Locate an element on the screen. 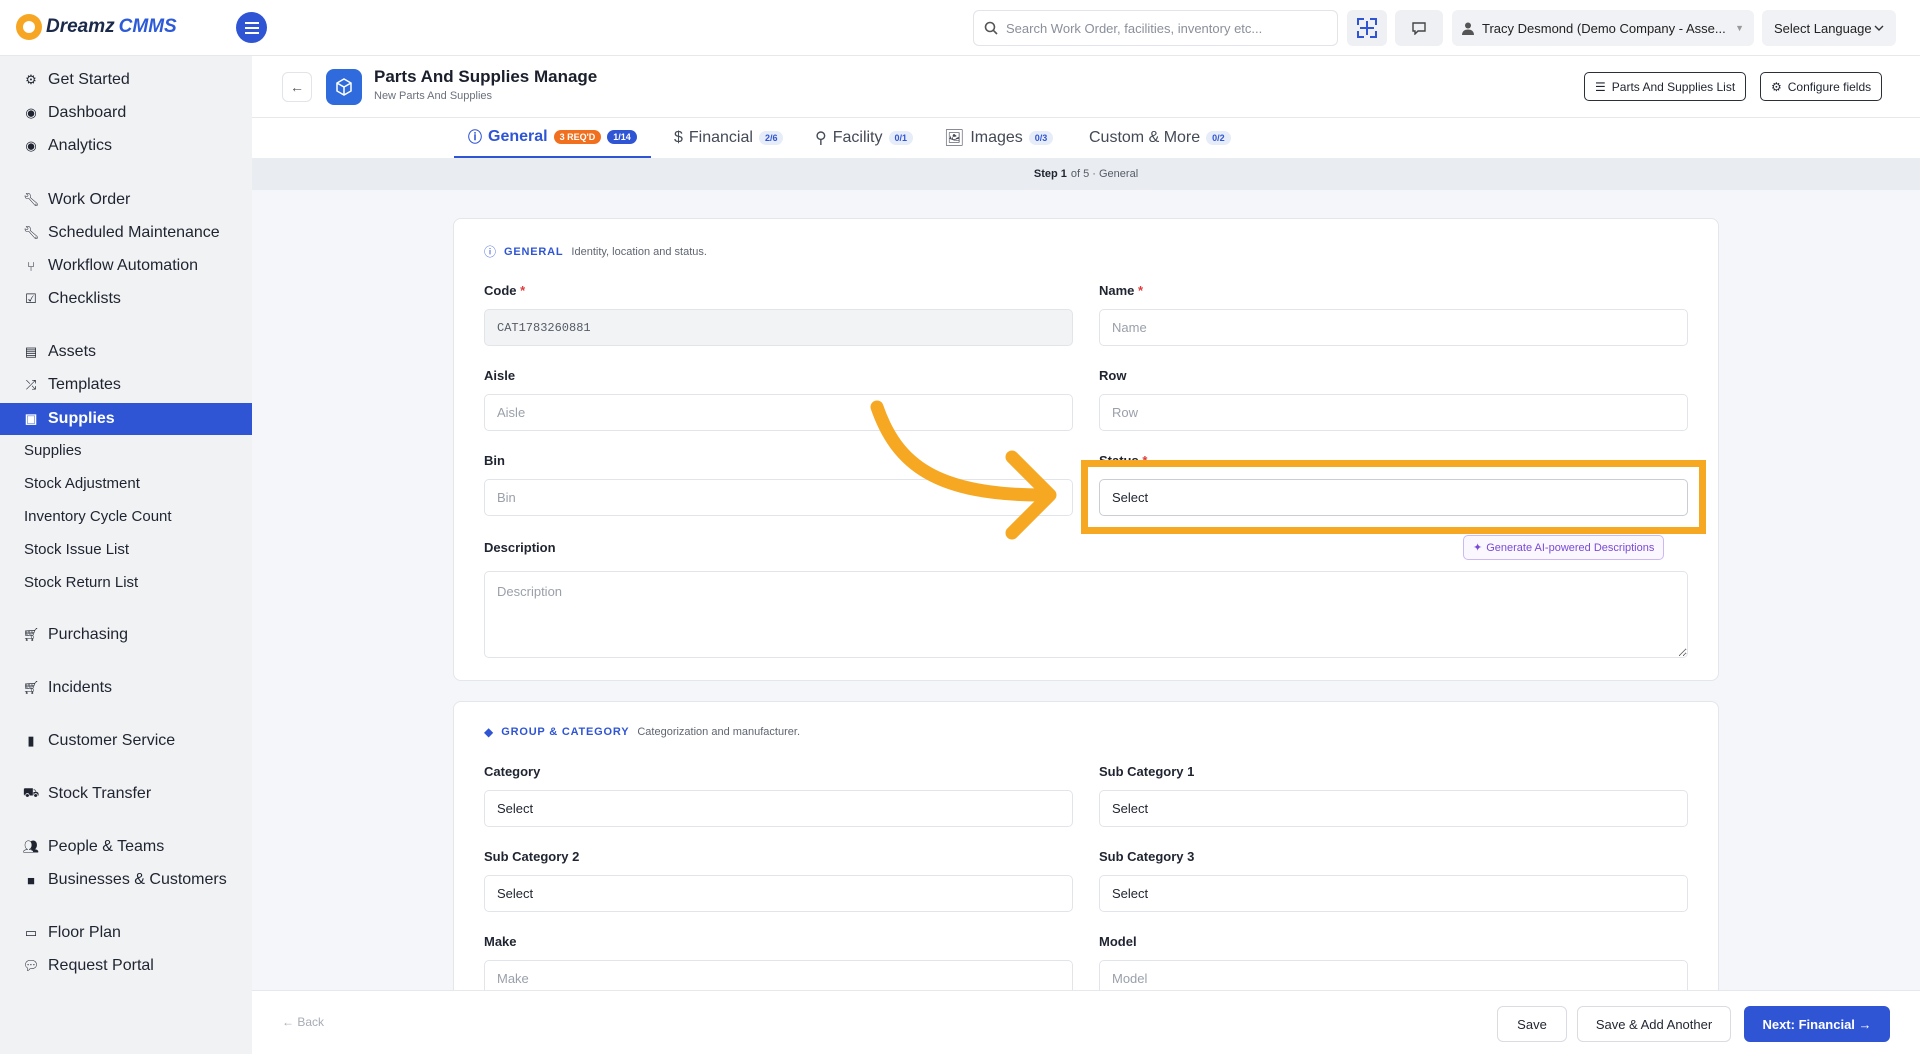  ai-button-label: Generate AI-powered Descriptions is located at coordinates (1570, 547).